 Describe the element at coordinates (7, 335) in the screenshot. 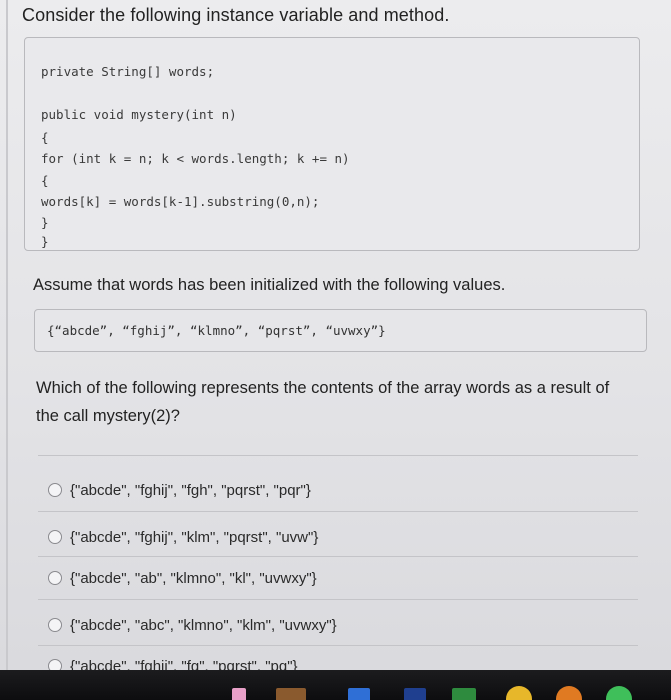

I see `page-left-border` at that location.